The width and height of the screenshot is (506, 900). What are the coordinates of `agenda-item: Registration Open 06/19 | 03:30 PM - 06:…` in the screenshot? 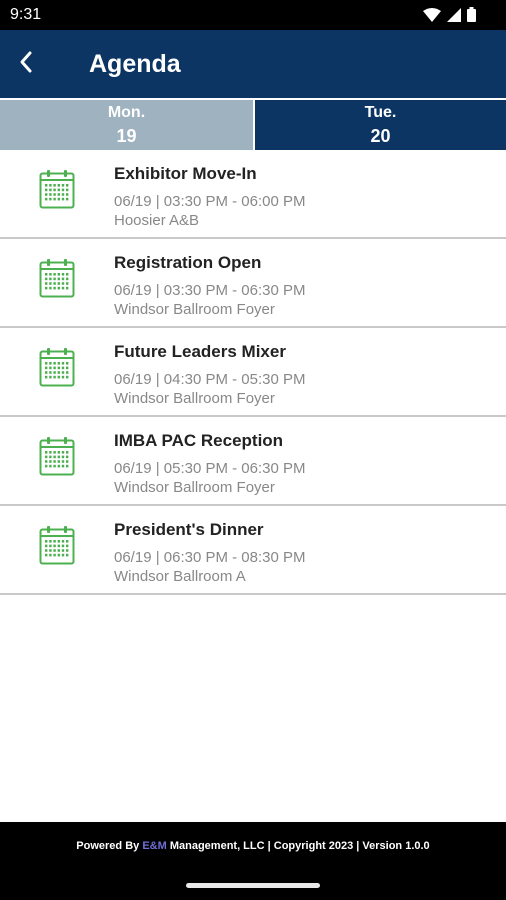 It's located at (253, 283).